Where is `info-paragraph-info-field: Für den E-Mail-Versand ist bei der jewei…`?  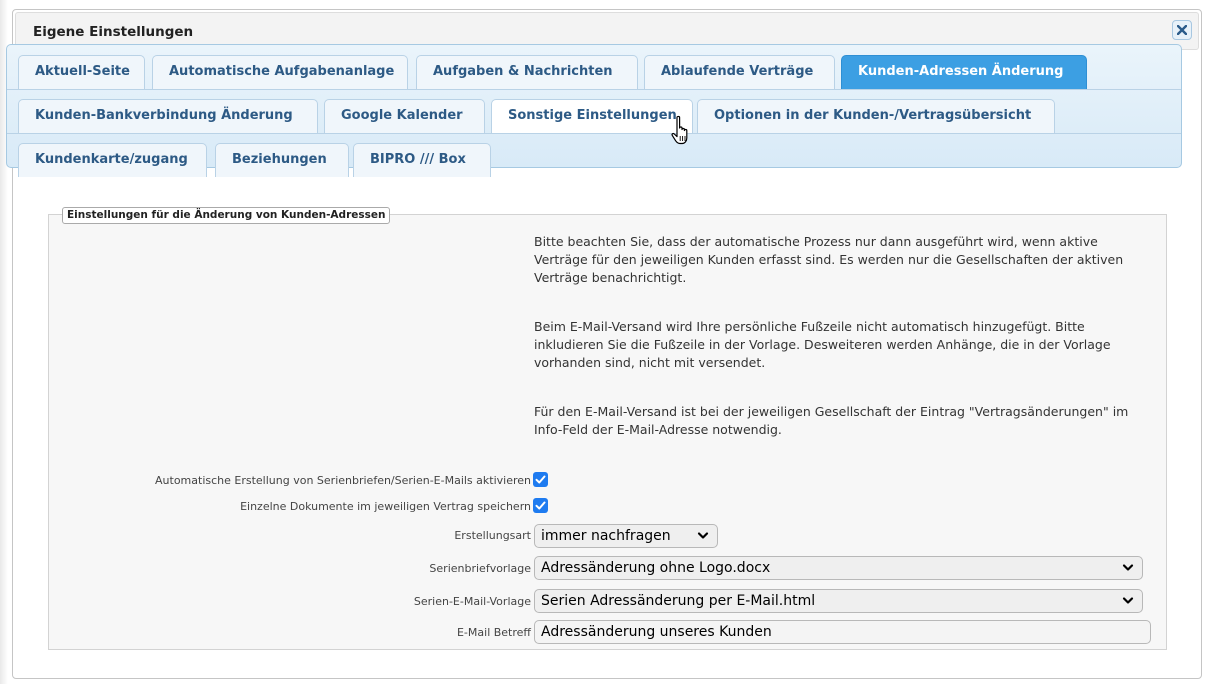
info-paragraph-info-field: Für den E-Mail-Versand ist bei der jewei… is located at coordinates (831, 420).